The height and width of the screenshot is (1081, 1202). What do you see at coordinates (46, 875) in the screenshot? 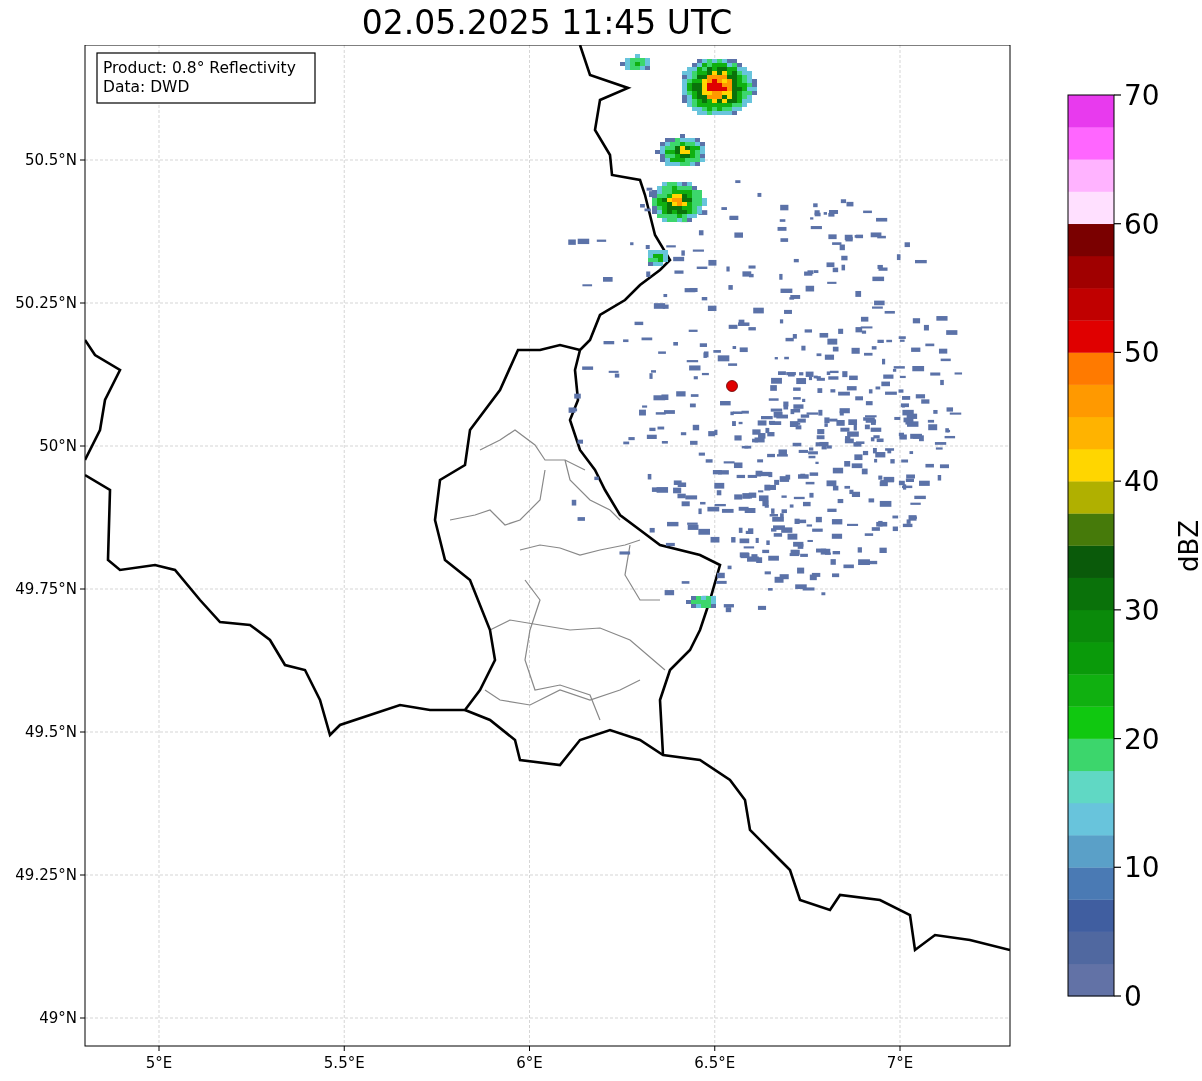
I see `y-axis-tick-label: 49.25°N` at bounding box center [46, 875].